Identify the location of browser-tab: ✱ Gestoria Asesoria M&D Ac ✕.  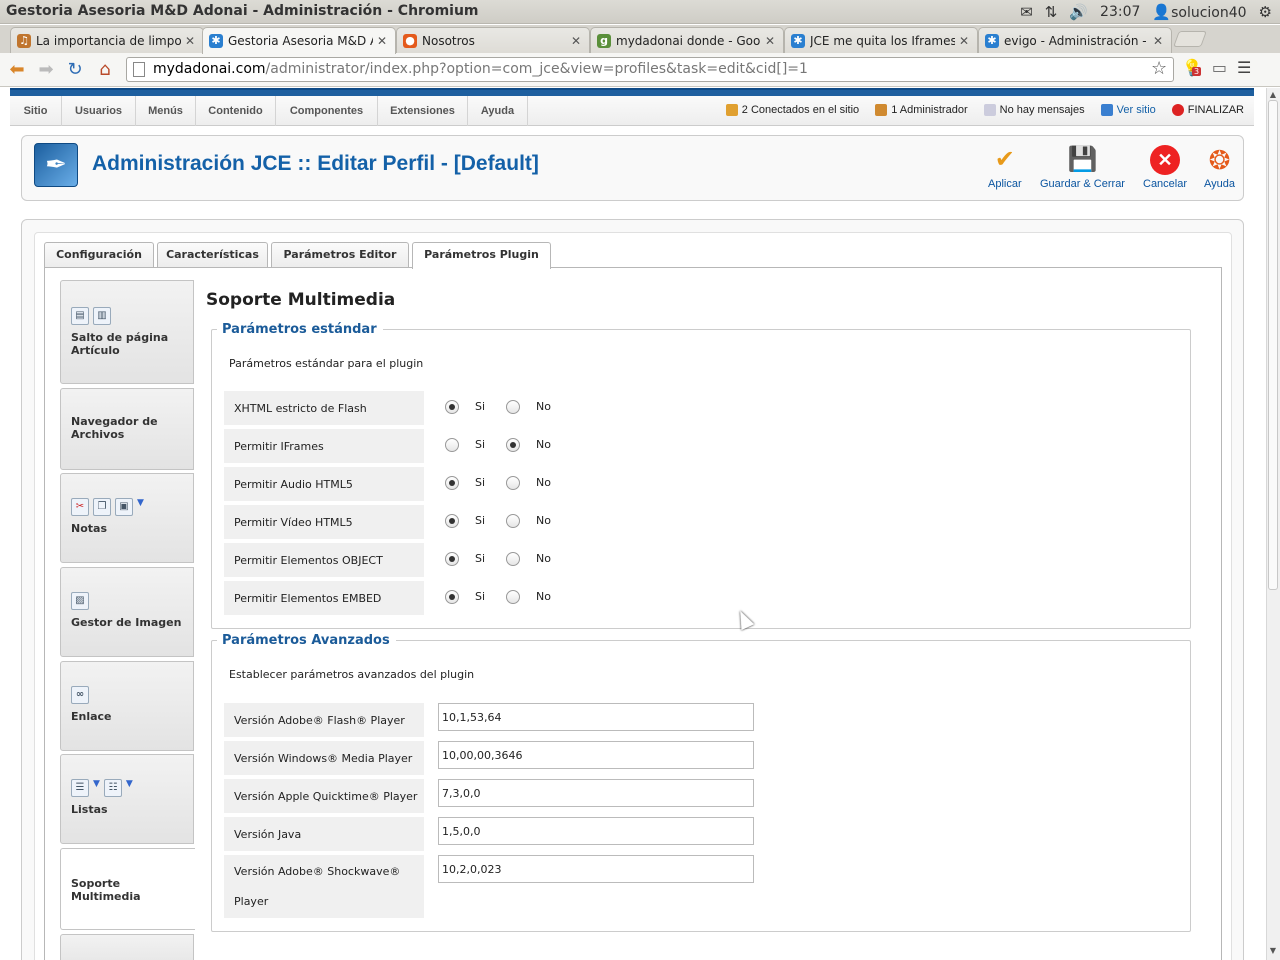
(299, 40).